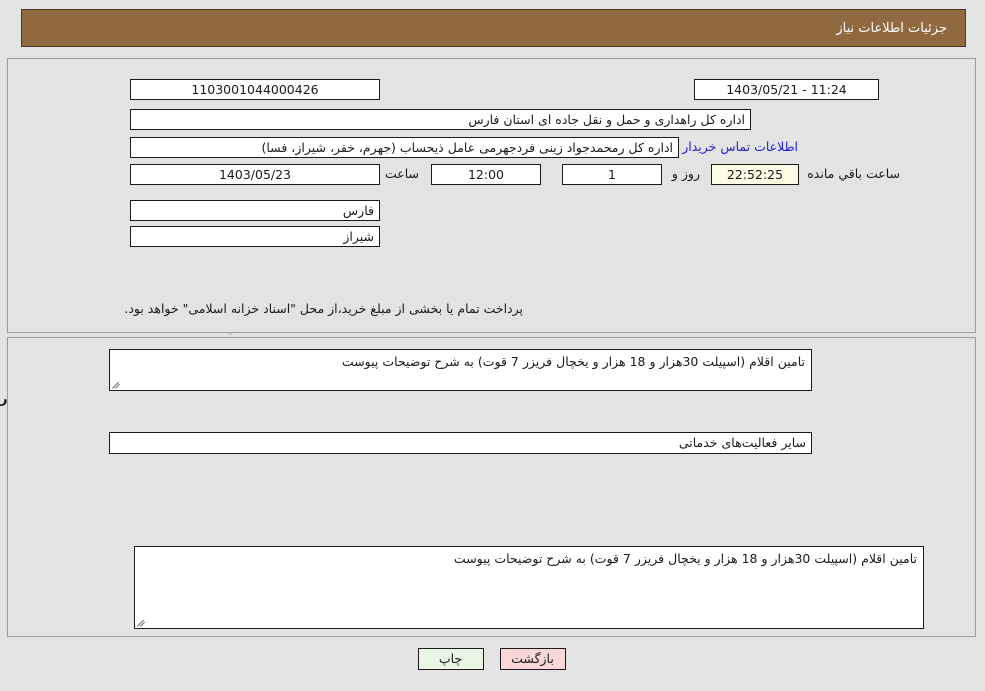 The image size is (985, 691). Describe the element at coordinates (741, 146) in the screenshot. I see `buyer-contact-link: اطلاعات تماس خریدار` at that location.